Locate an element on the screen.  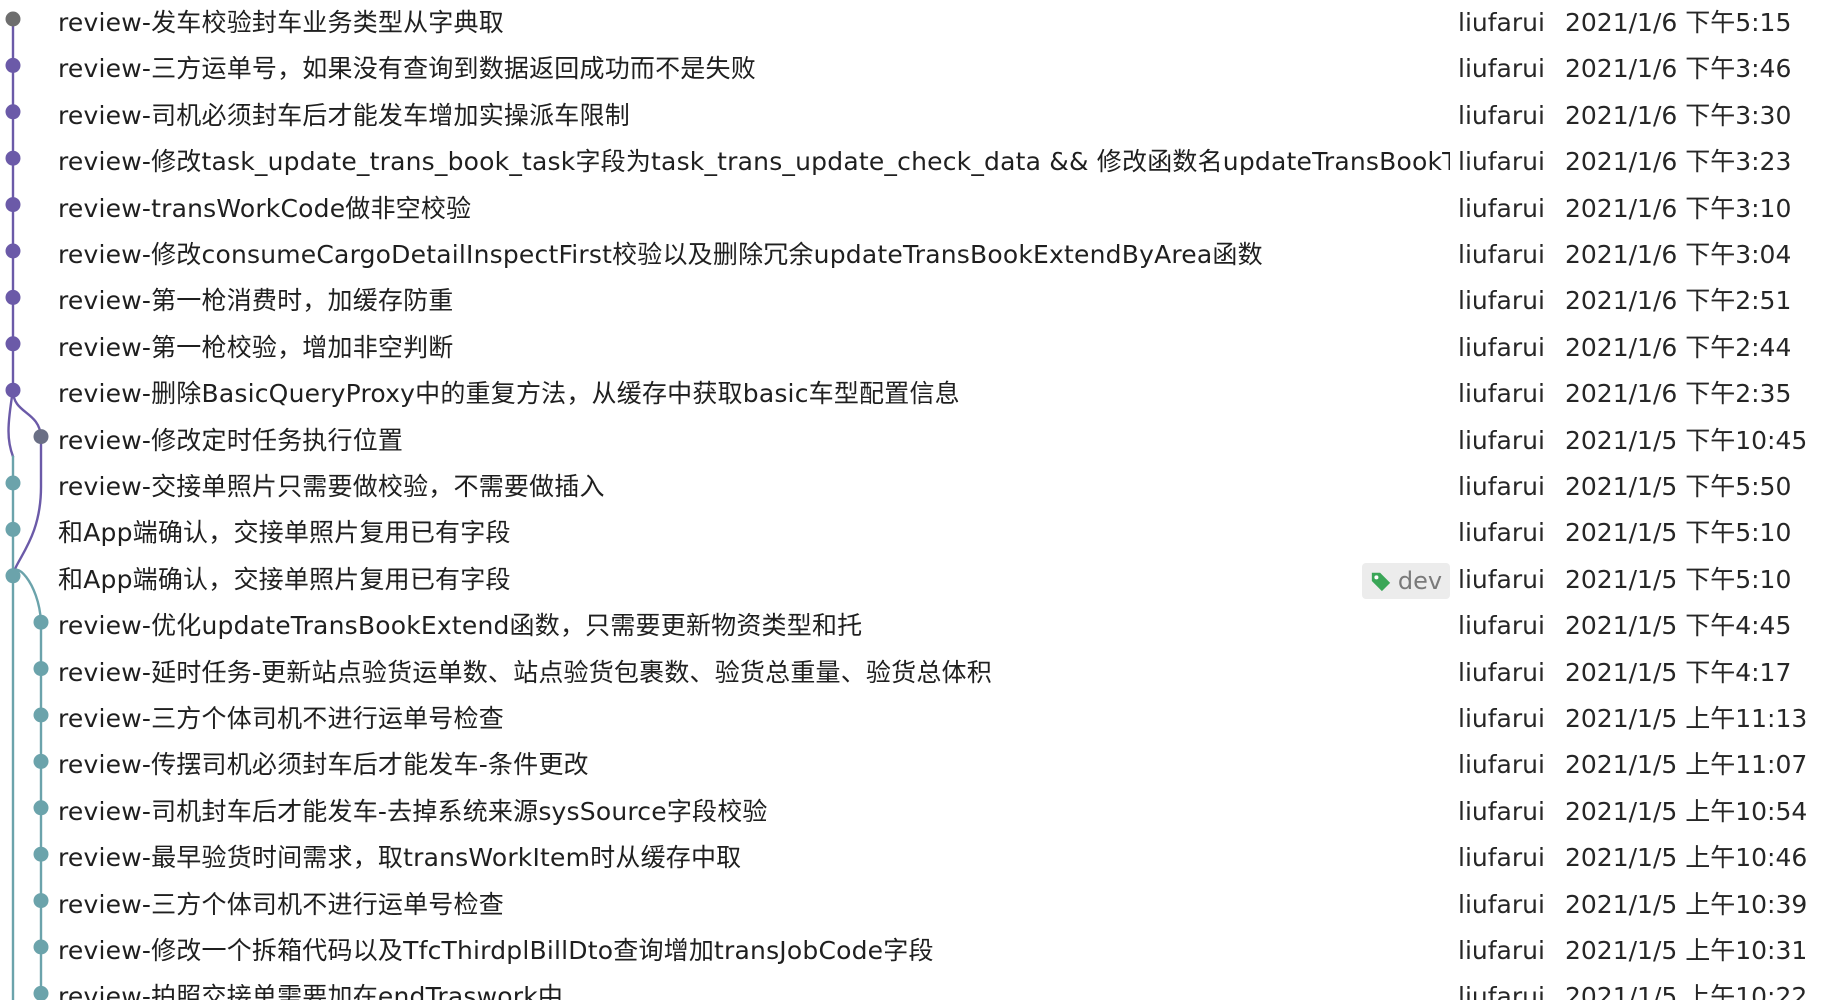
commit-date: 2021/1/6 下午3:23 is located at coordinates (1678, 162).